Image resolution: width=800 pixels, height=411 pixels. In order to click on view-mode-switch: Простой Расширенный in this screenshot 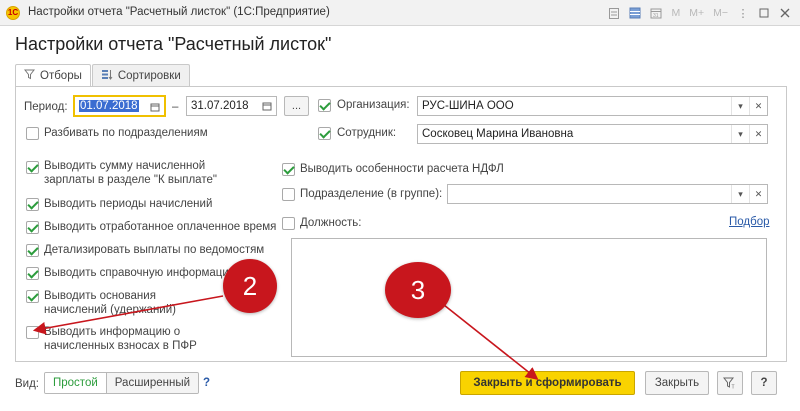, I will do `click(122, 383)`.